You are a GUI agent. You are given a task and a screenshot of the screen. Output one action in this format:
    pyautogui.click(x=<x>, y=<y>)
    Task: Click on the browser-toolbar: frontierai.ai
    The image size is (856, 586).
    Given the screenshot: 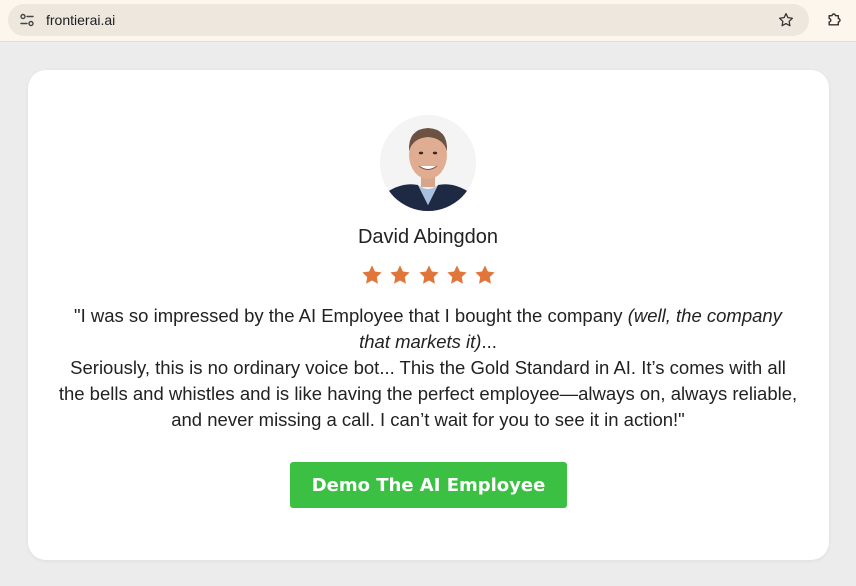 What is the action you would take?
    pyautogui.click(x=428, y=21)
    